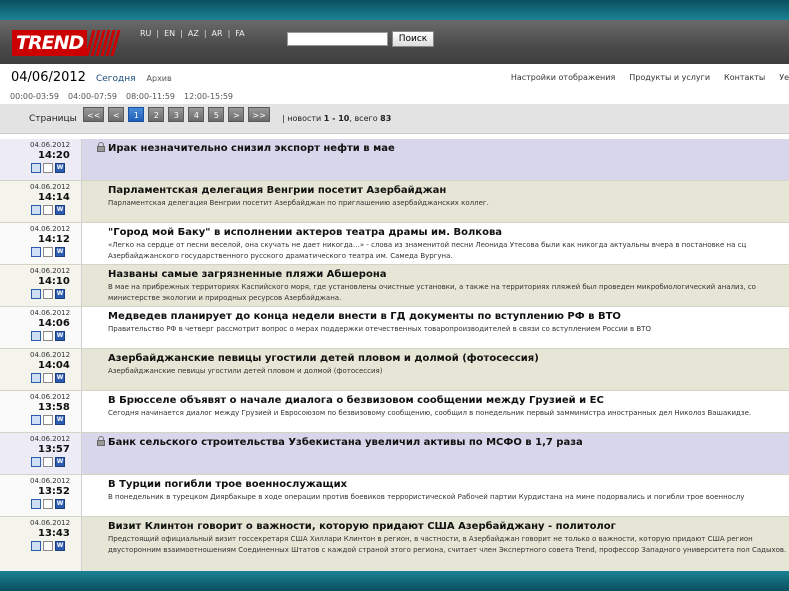 This screenshot has width=789, height=591. Describe the element at coordinates (145, 33) in the screenshot. I see `lang-ru: RU` at that location.